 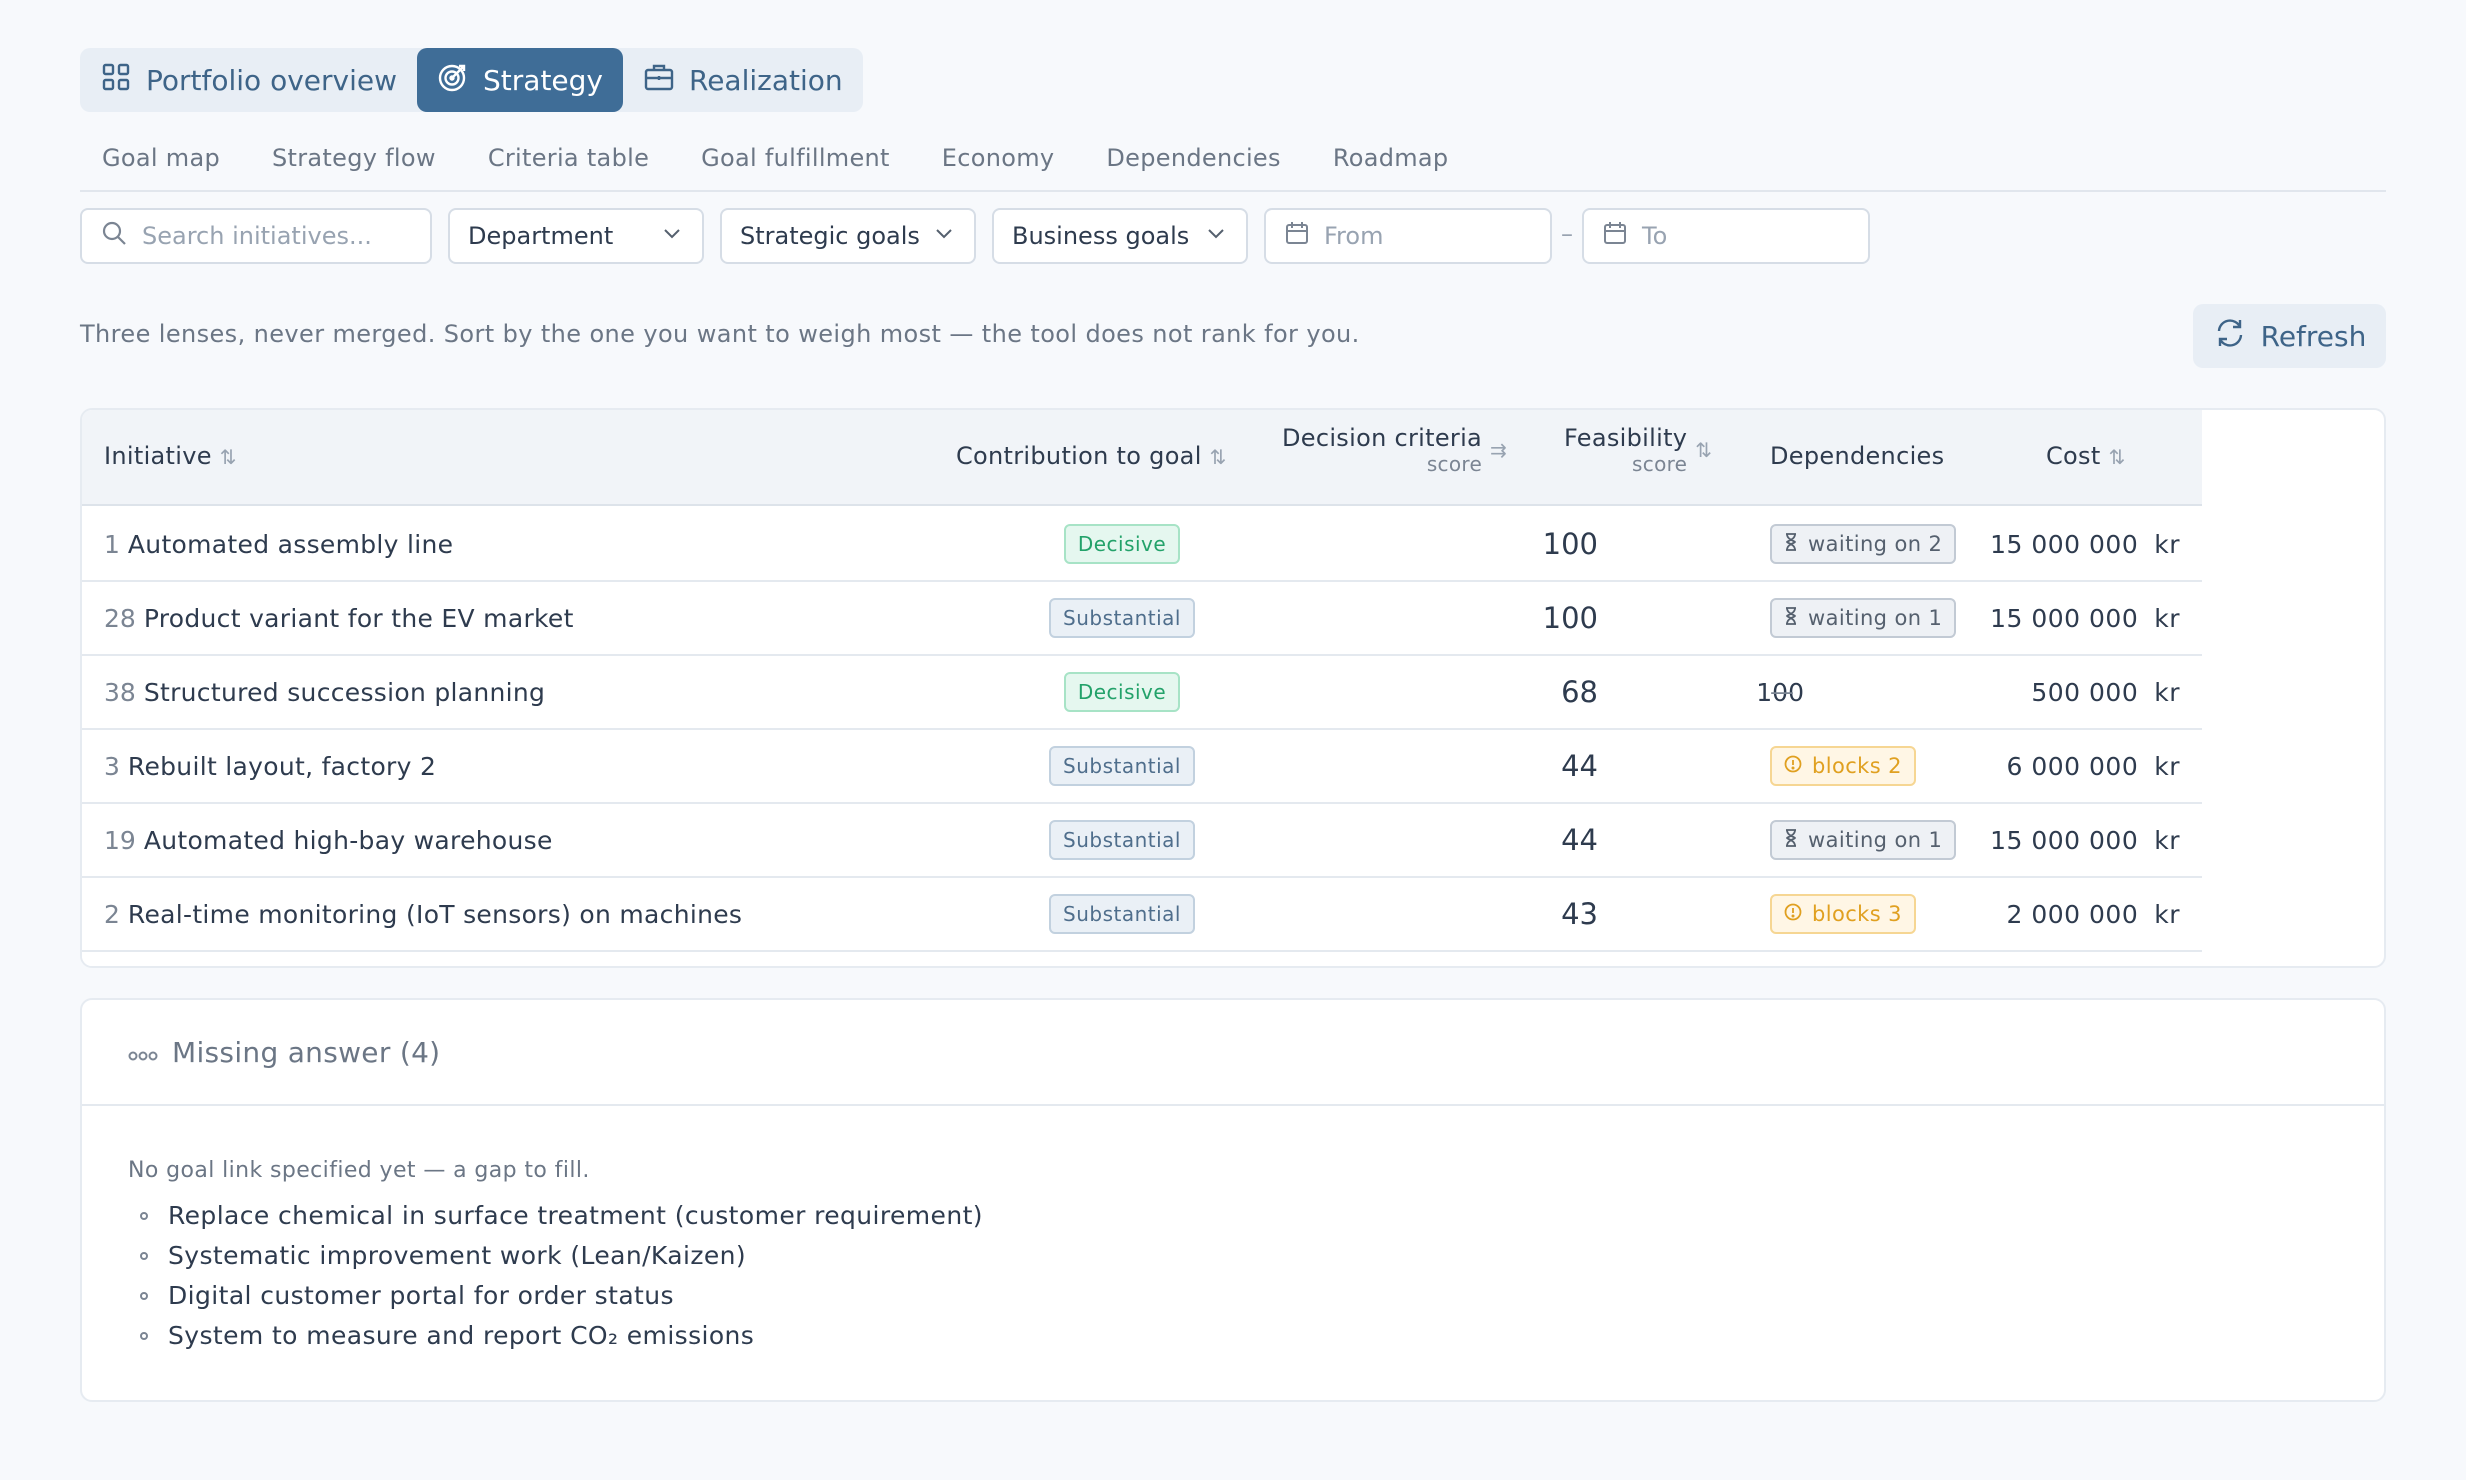 What do you see at coordinates (1579, 840) in the screenshot?
I see `decision-score: 44` at bounding box center [1579, 840].